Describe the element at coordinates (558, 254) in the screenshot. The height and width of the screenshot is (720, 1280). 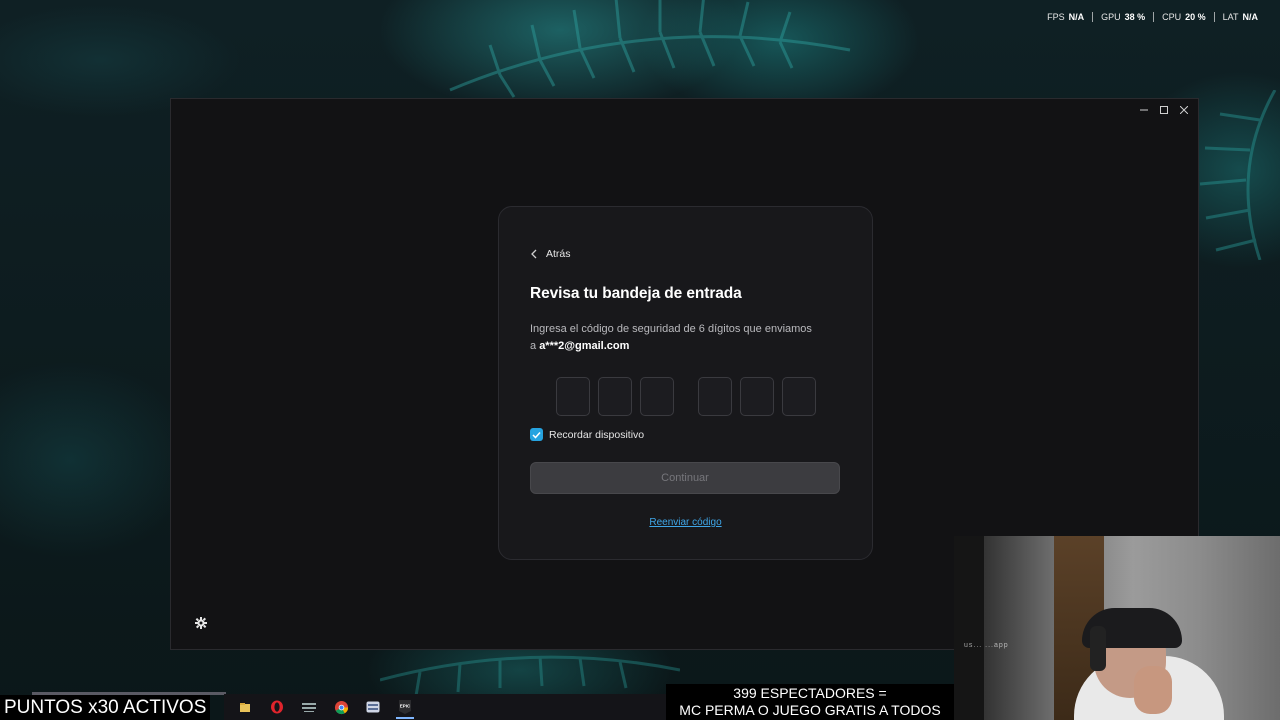
I see `back-label: Atrás` at that location.